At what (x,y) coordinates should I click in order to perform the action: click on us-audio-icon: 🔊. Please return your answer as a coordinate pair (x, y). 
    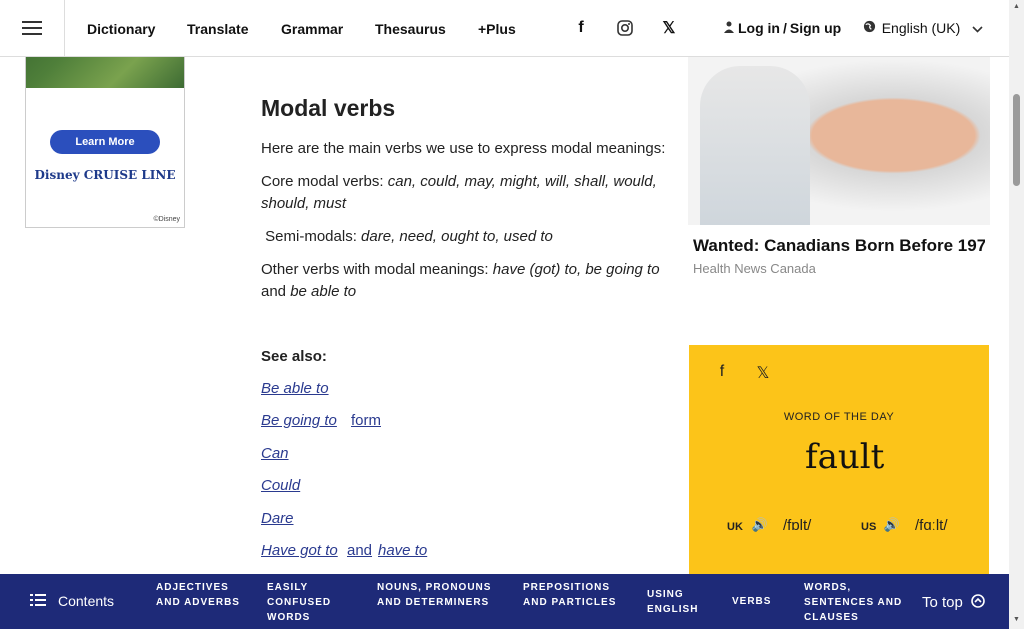
    Looking at the image, I should click on (892, 526).